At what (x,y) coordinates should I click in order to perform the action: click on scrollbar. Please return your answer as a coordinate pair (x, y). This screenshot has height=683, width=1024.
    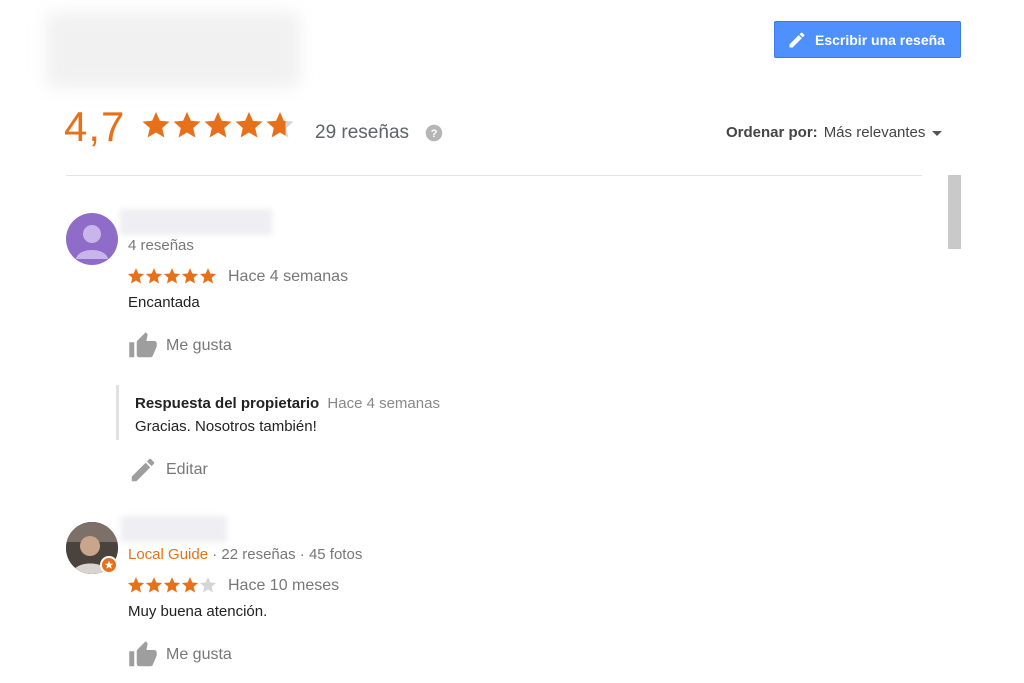
    Looking at the image, I should click on (954, 212).